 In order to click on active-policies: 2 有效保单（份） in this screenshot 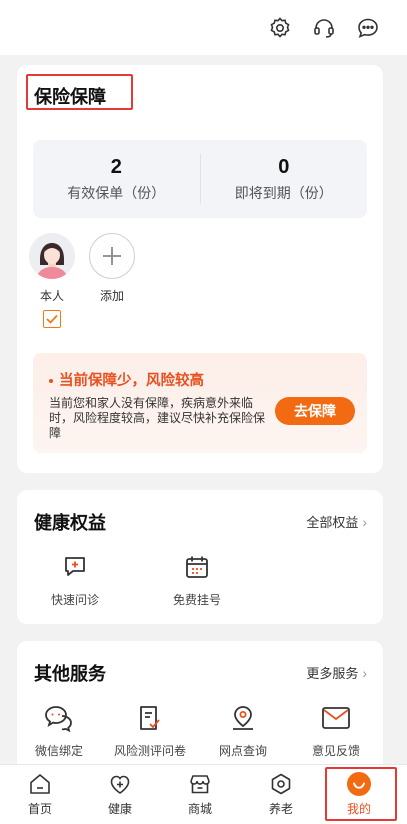, I will do `click(116, 179)`.